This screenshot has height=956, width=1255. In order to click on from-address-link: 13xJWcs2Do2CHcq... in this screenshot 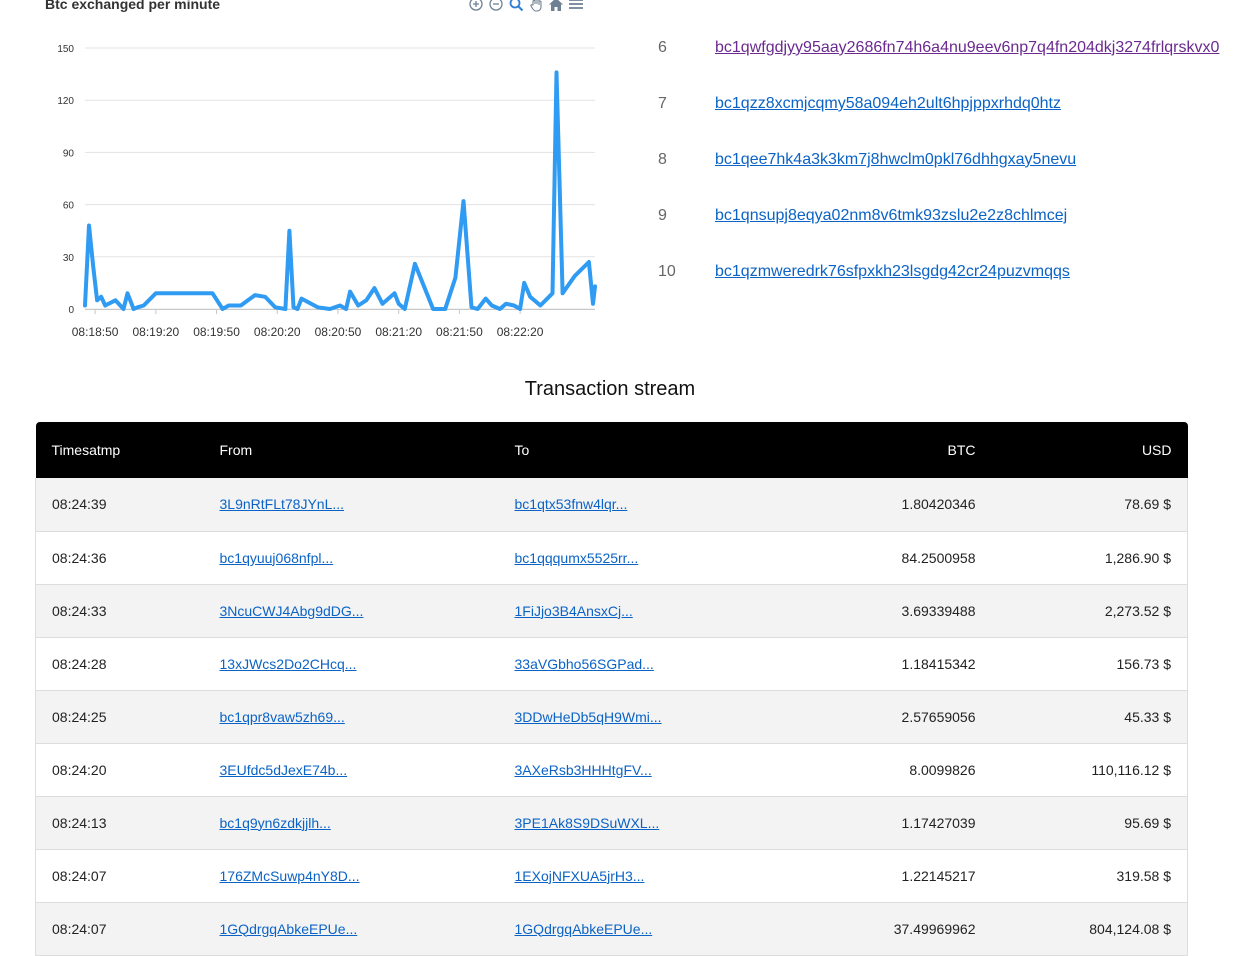, I will do `click(288, 664)`.